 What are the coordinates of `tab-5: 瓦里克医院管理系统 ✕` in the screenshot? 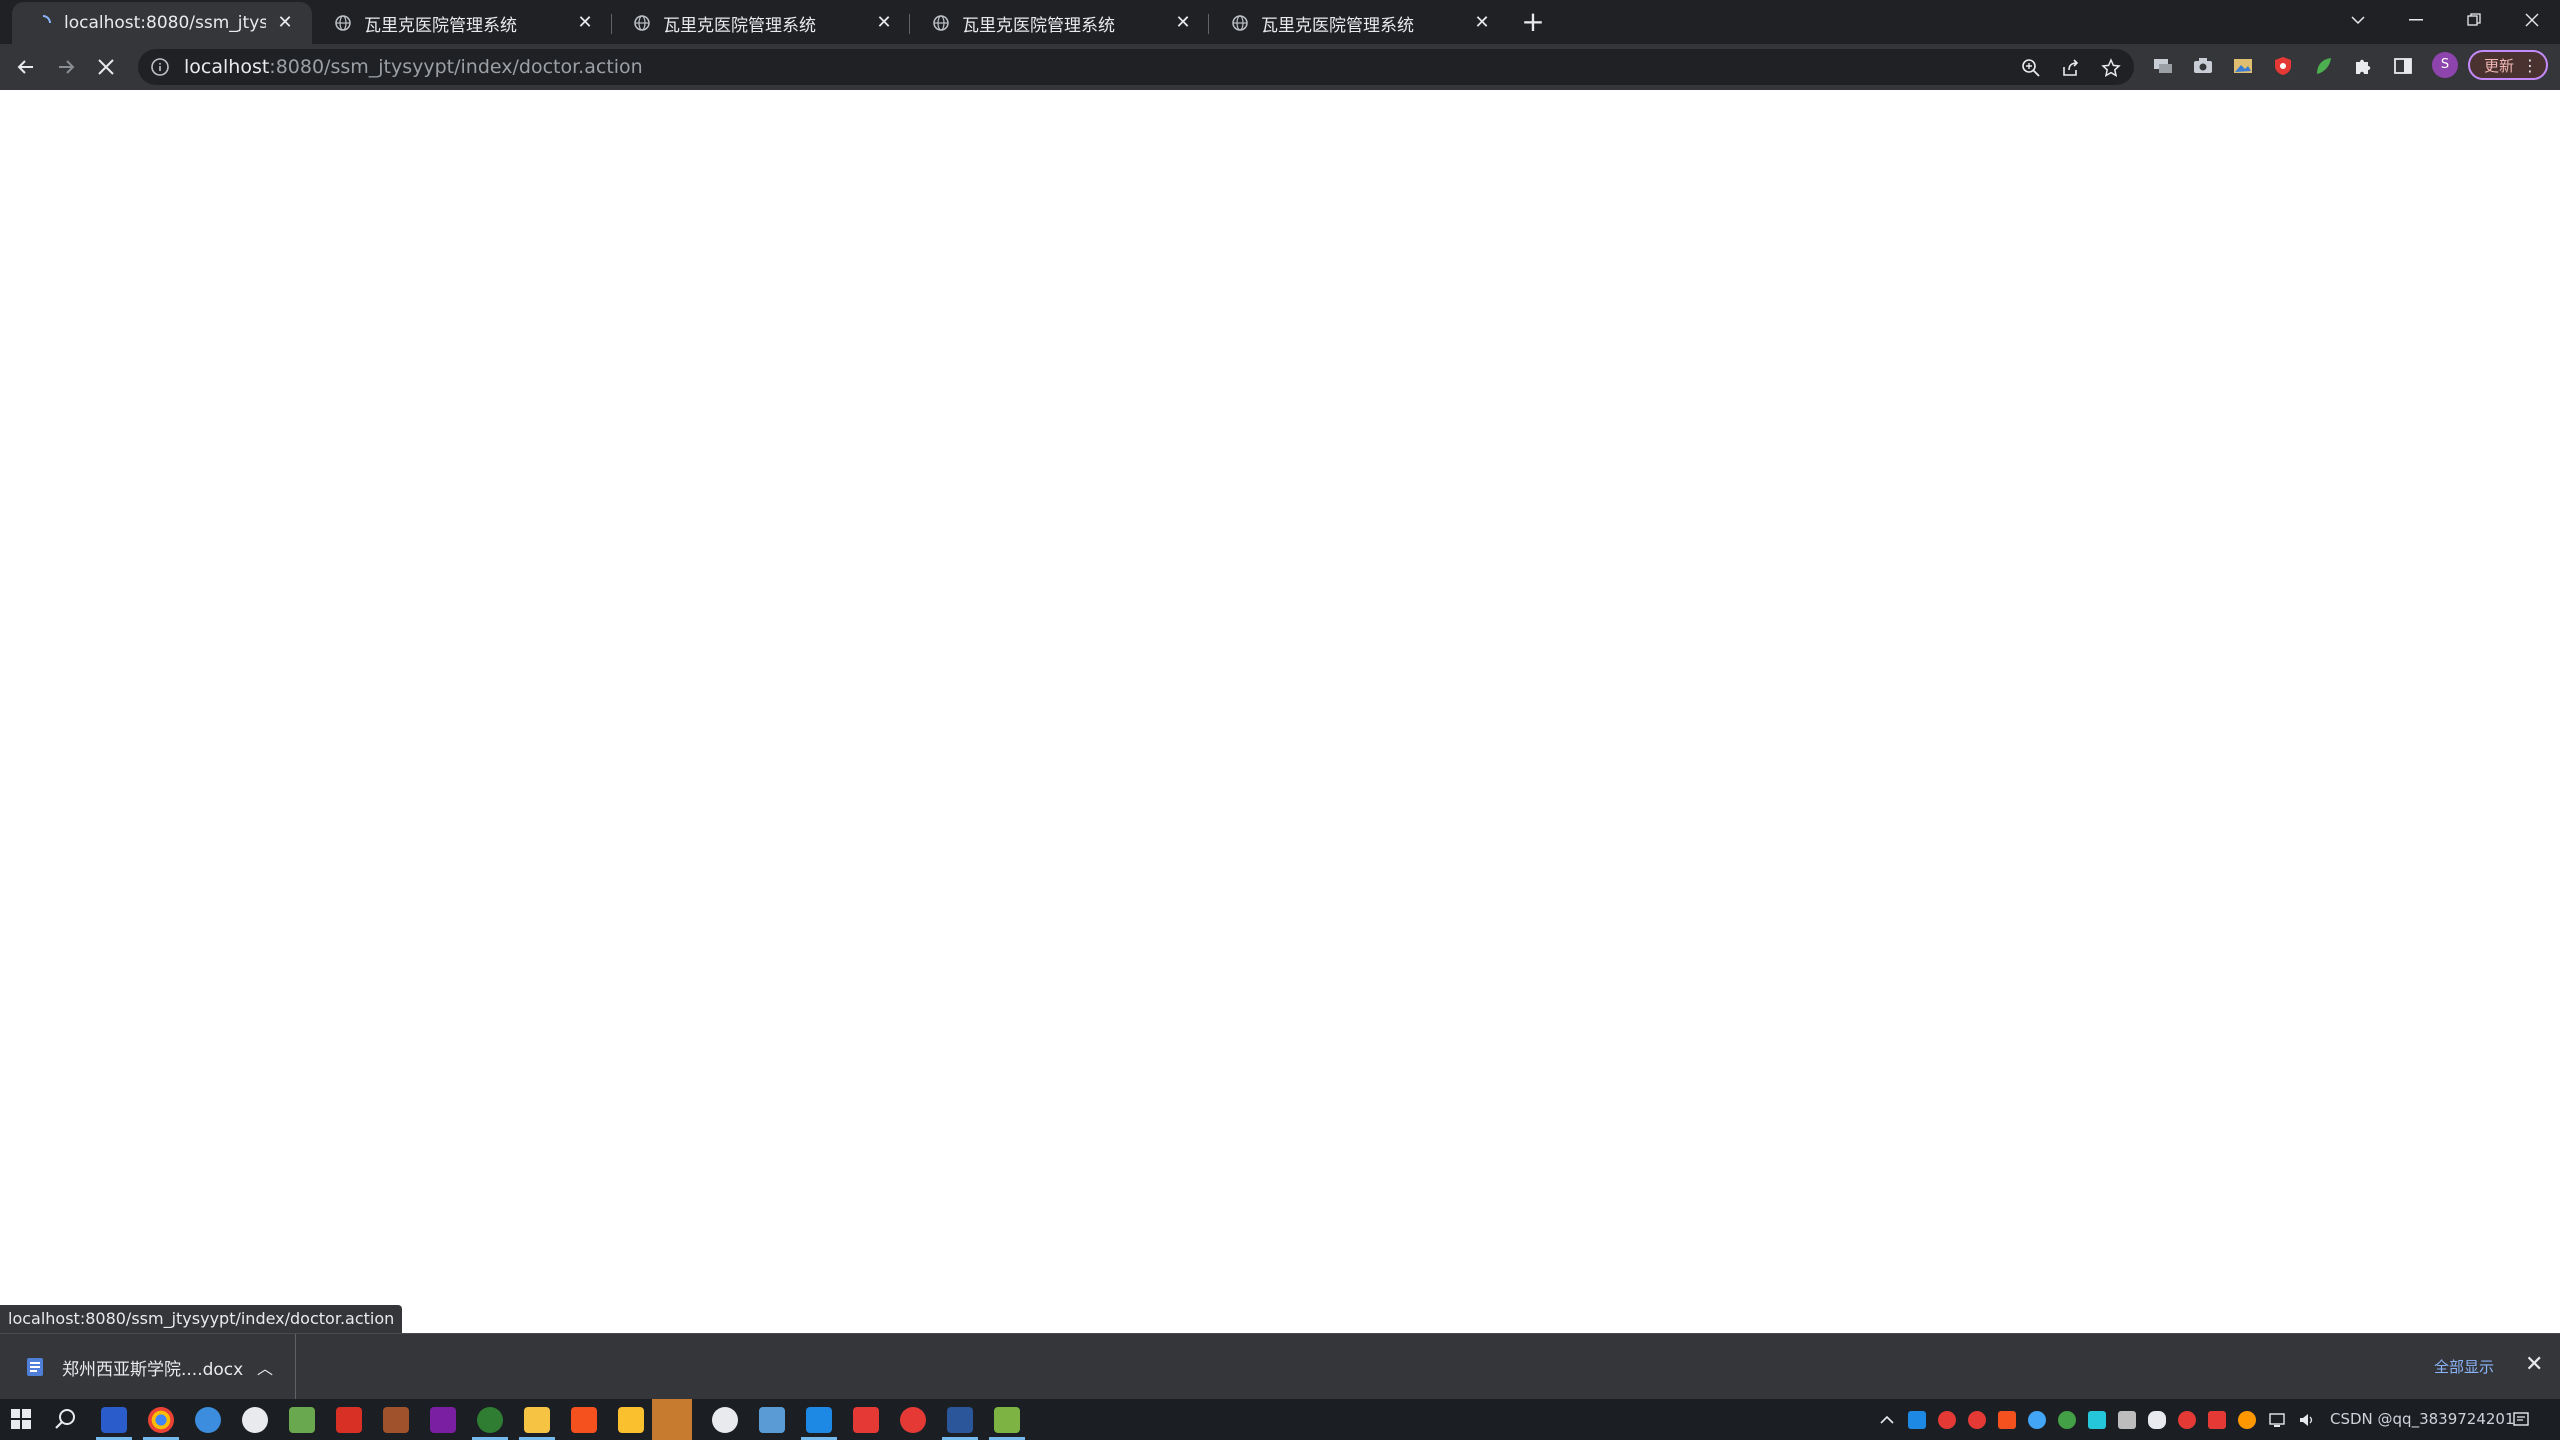 It's located at (1359, 23).